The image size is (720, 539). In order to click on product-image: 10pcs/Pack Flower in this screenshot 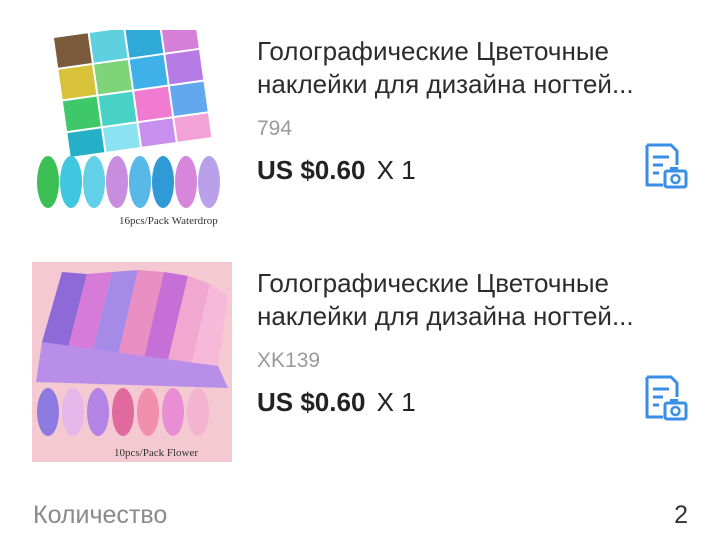, I will do `click(132, 362)`.